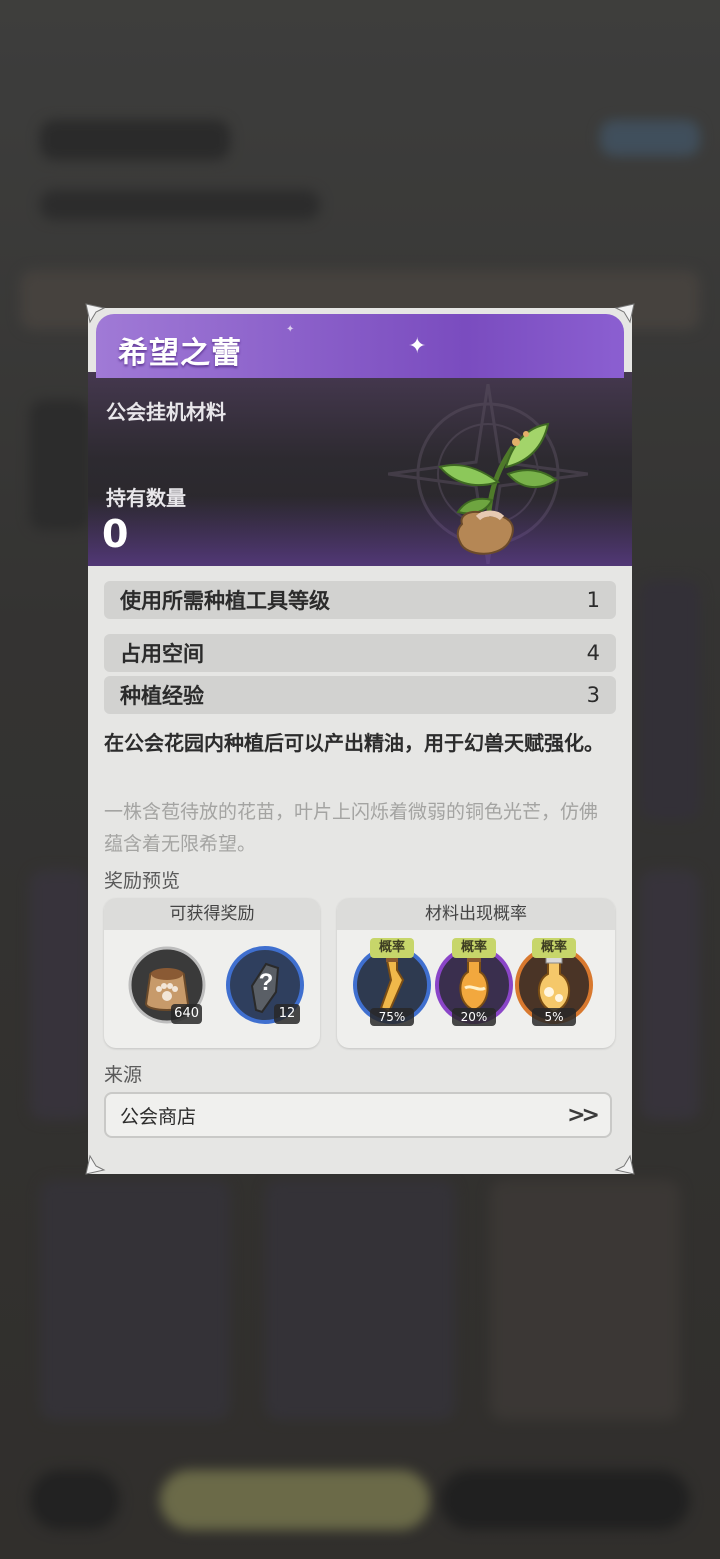 Image resolution: width=720 pixels, height=1559 pixels. What do you see at coordinates (212, 973) in the screenshot?
I see `obtainable-rewards-panel: 可获得奖励 640 ? 12` at bounding box center [212, 973].